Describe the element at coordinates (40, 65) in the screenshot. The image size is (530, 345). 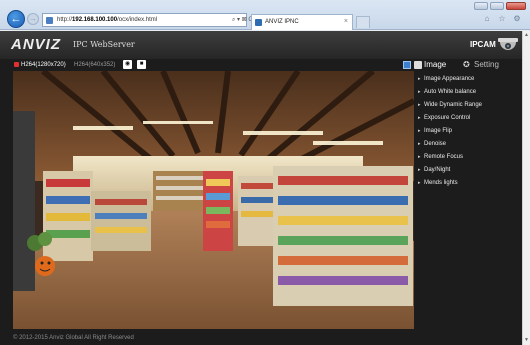
I see `stream-main-option: H264(1280x720)` at that location.